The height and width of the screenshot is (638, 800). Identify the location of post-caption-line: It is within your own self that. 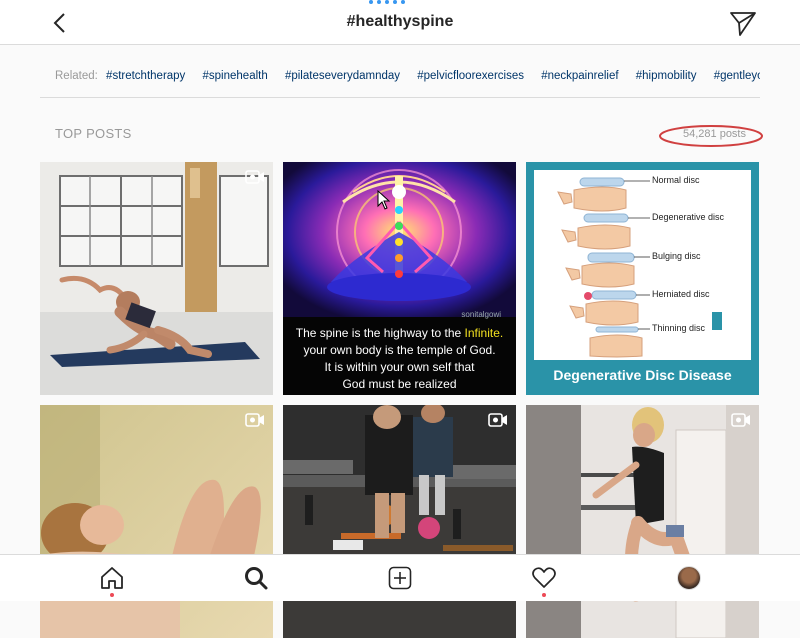
(399, 367).